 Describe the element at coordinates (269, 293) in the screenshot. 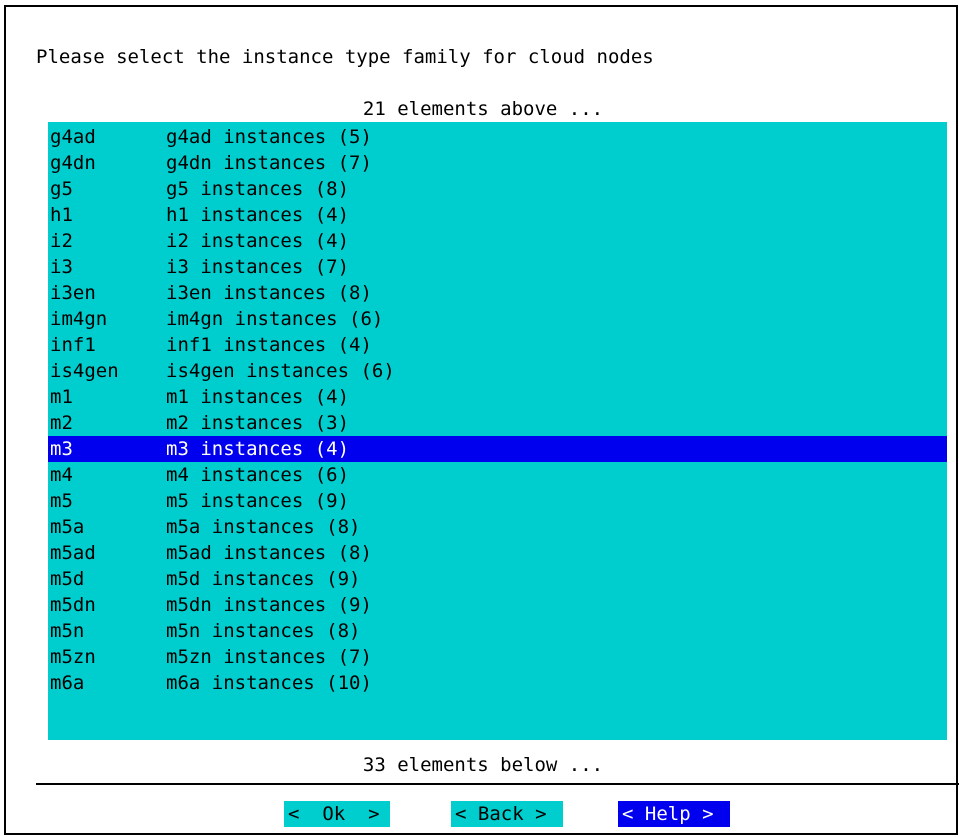

I see `list-item-description: i3en instances (8)` at that location.